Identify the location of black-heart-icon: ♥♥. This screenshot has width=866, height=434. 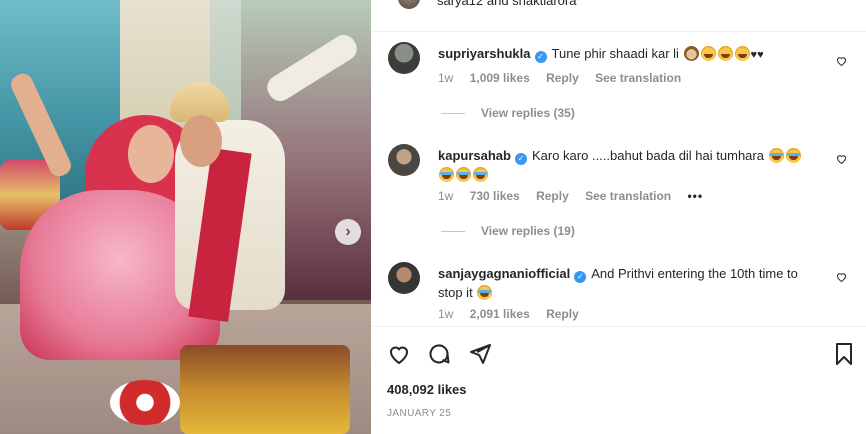
(757, 55).